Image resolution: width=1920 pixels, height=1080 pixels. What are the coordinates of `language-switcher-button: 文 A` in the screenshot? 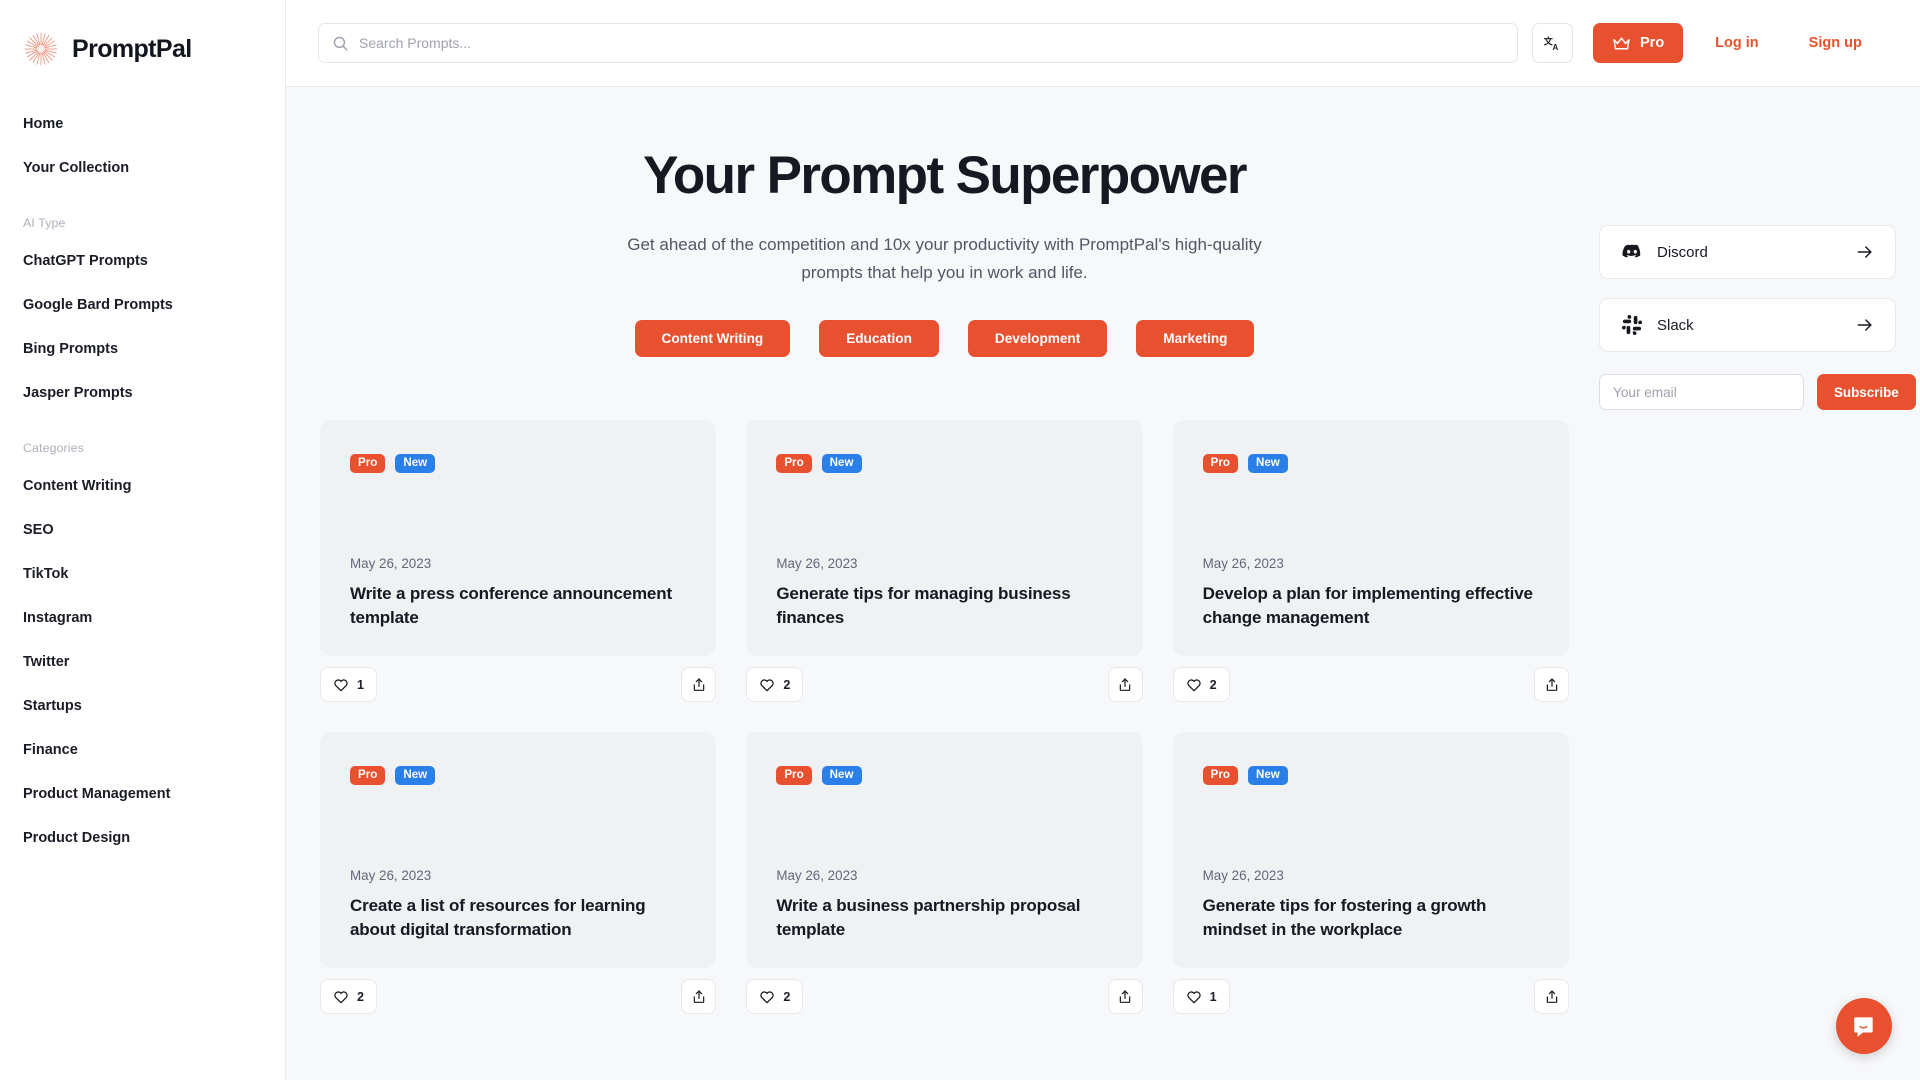 It's located at (1552, 43).